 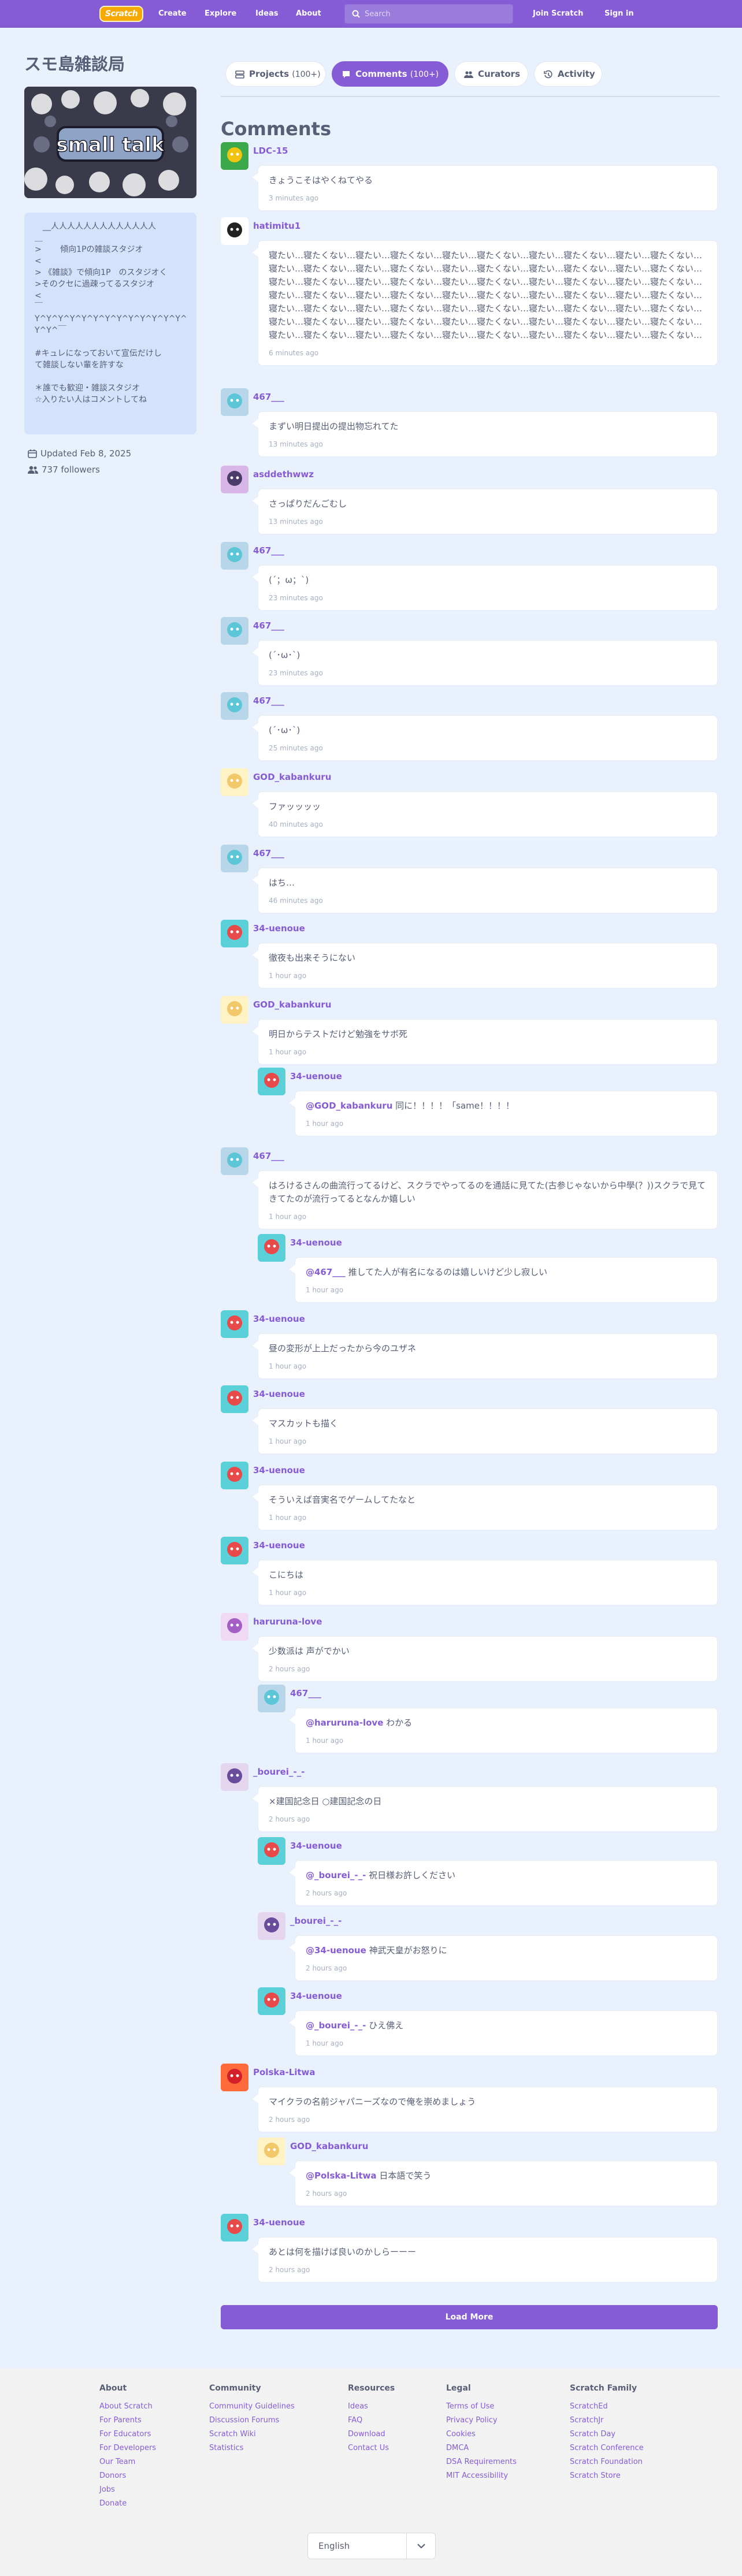 What do you see at coordinates (252, 2421) in the screenshot?
I see `footer-link: Discussion Forums` at bounding box center [252, 2421].